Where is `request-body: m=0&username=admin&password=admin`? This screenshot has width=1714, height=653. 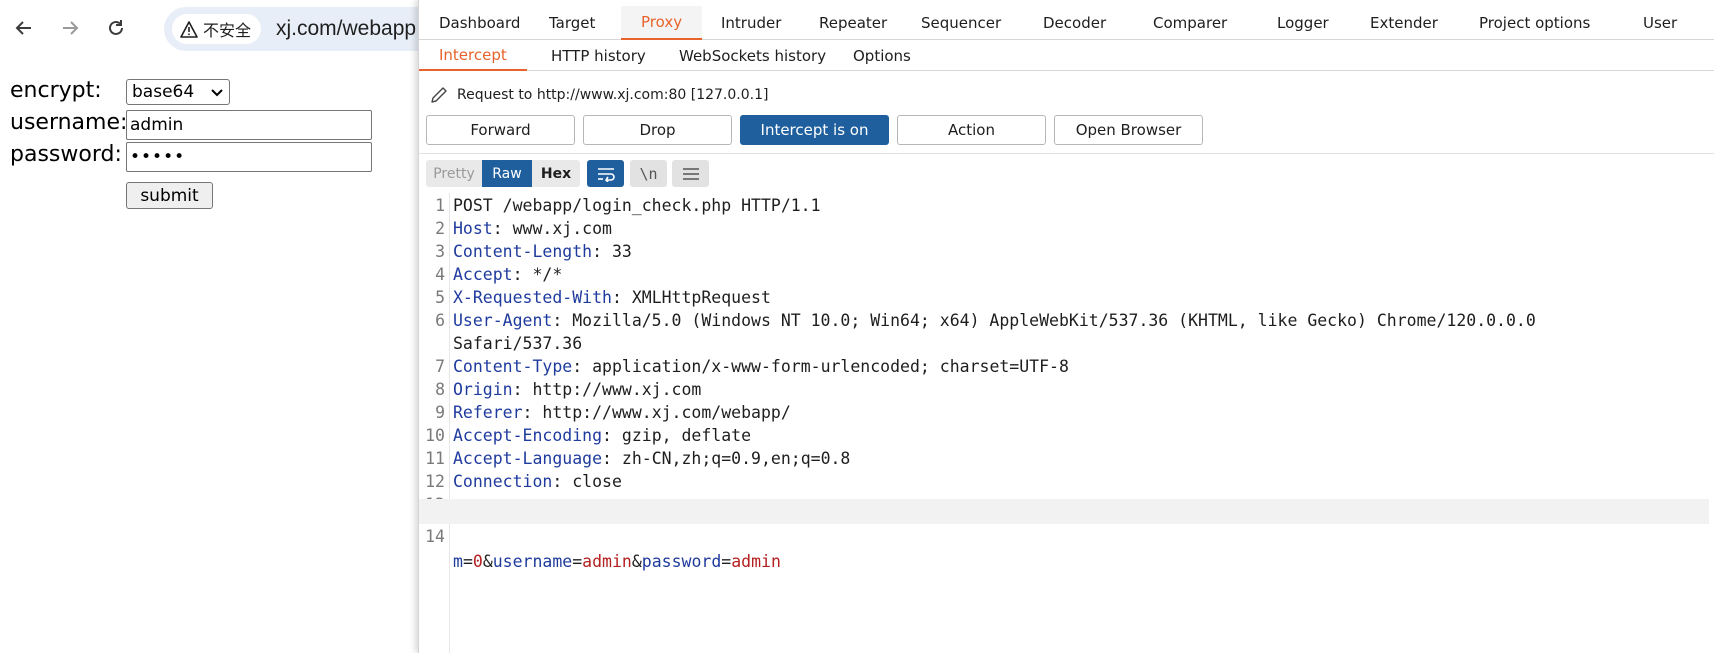 request-body: m=0&username=admin&password=admin is located at coordinates (617, 561).